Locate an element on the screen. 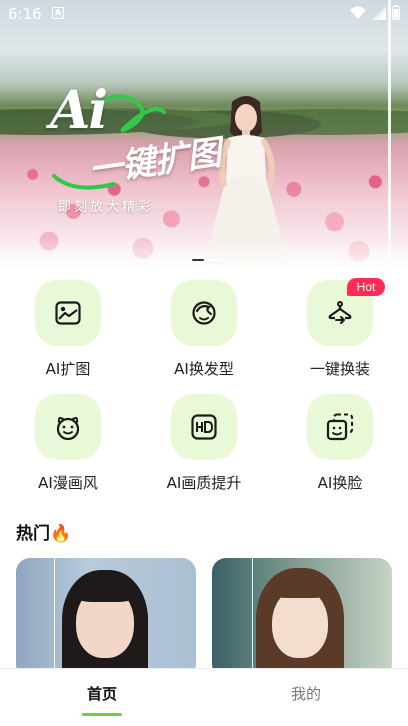  comparison-divider is located at coordinates (389, 139).